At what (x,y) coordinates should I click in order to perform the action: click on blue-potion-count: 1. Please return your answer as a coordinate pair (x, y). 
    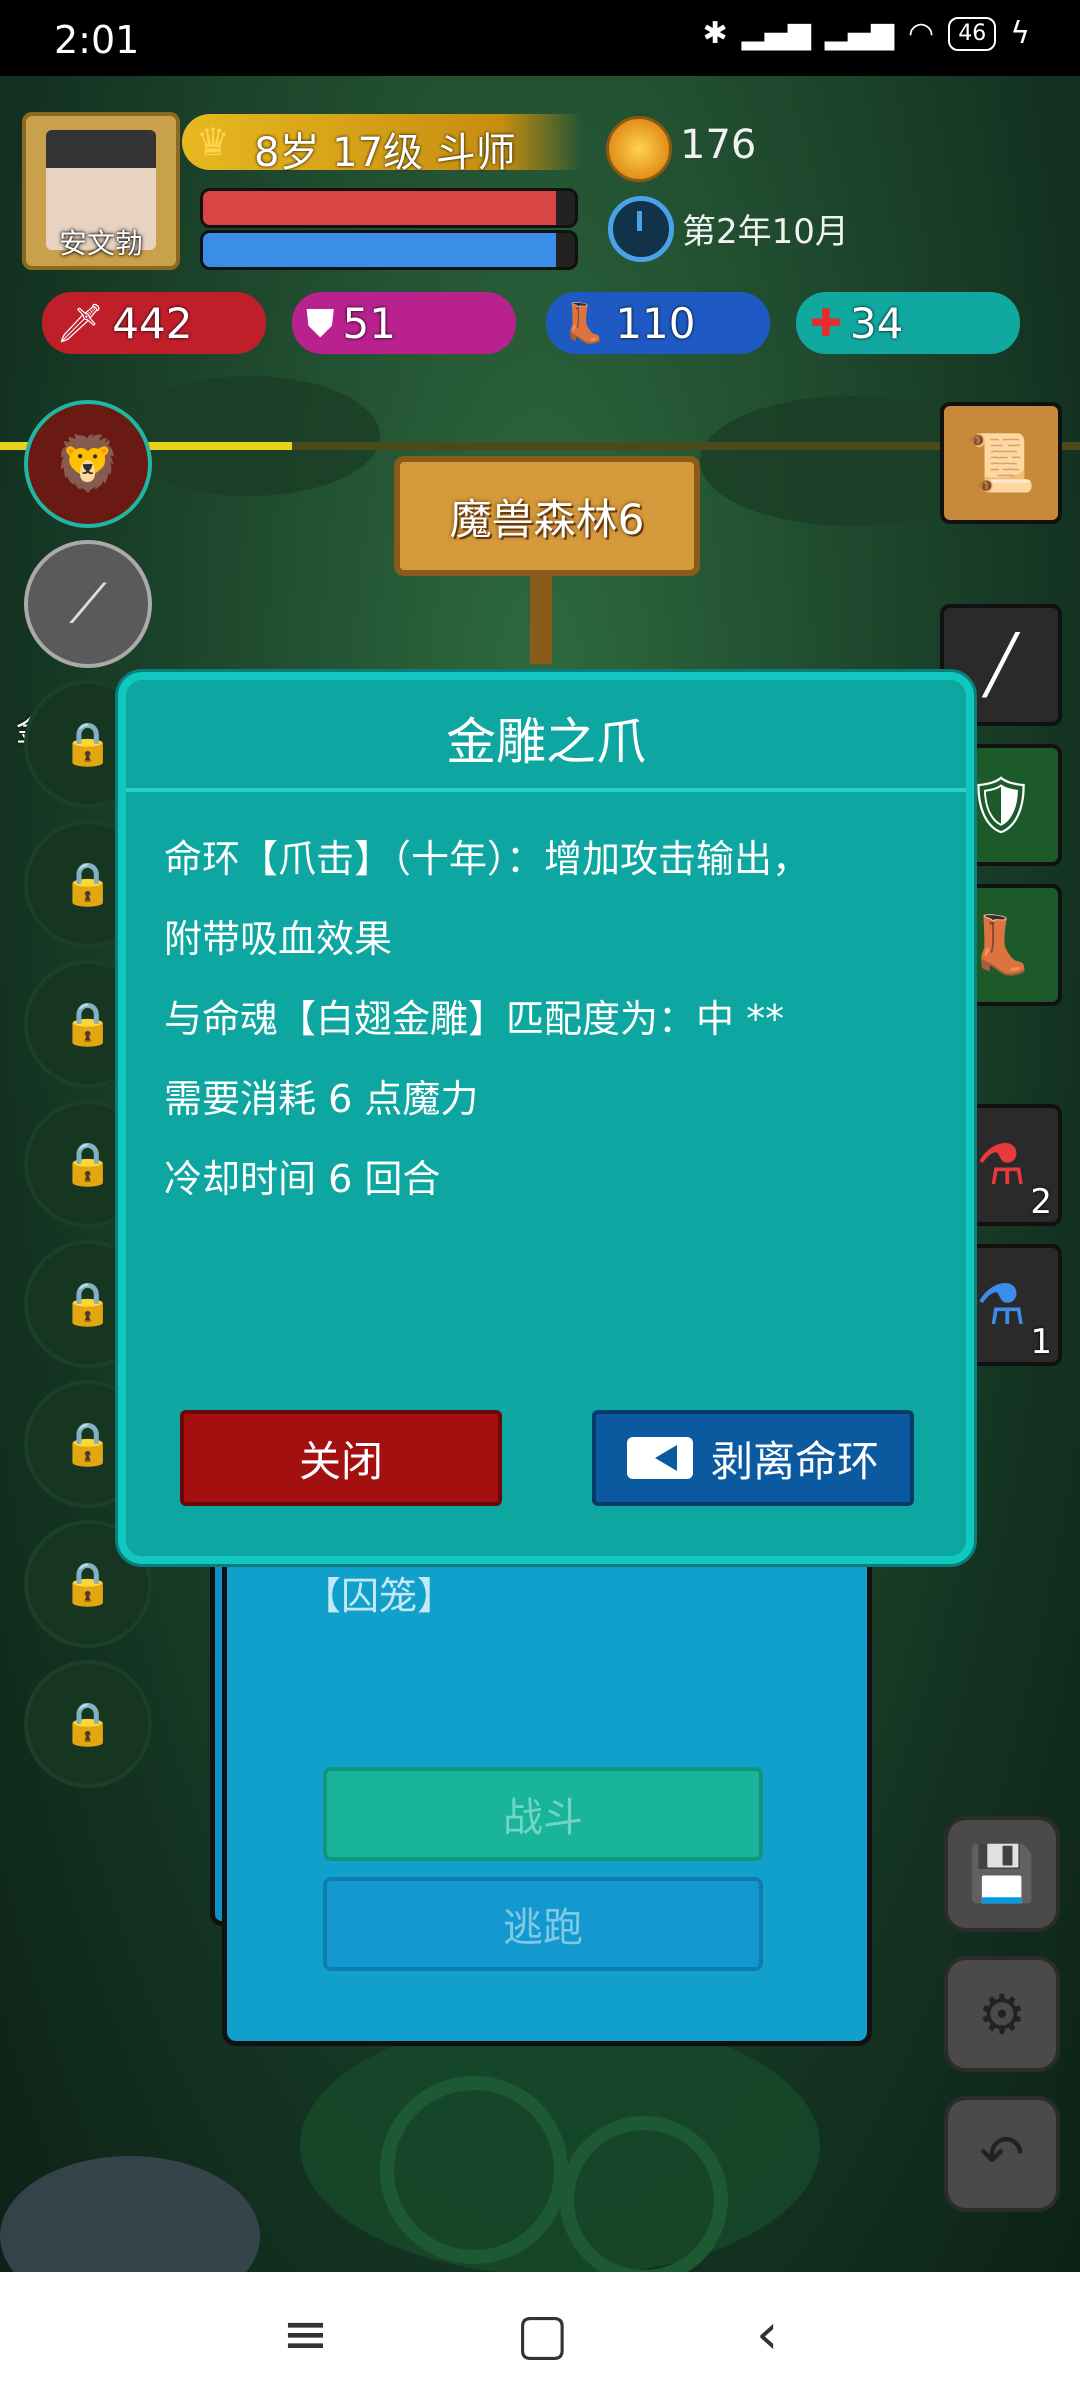
    Looking at the image, I should click on (1041, 1342).